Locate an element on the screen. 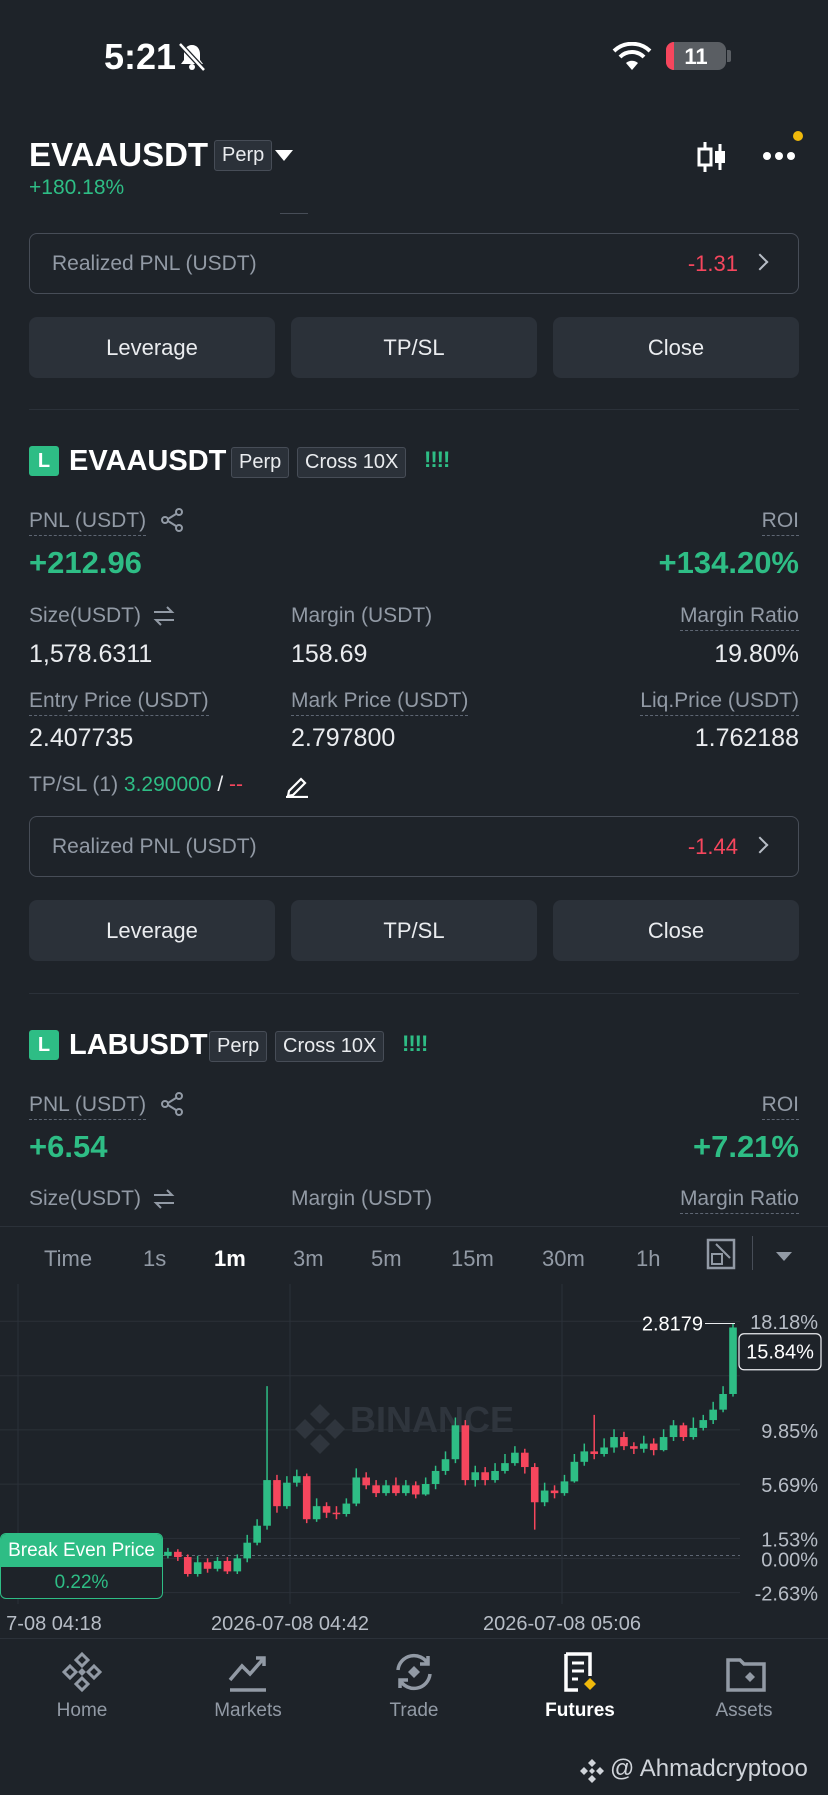 The height and width of the screenshot is (1795, 828). timeframe-15m: 15m is located at coordinates (472, 1259).